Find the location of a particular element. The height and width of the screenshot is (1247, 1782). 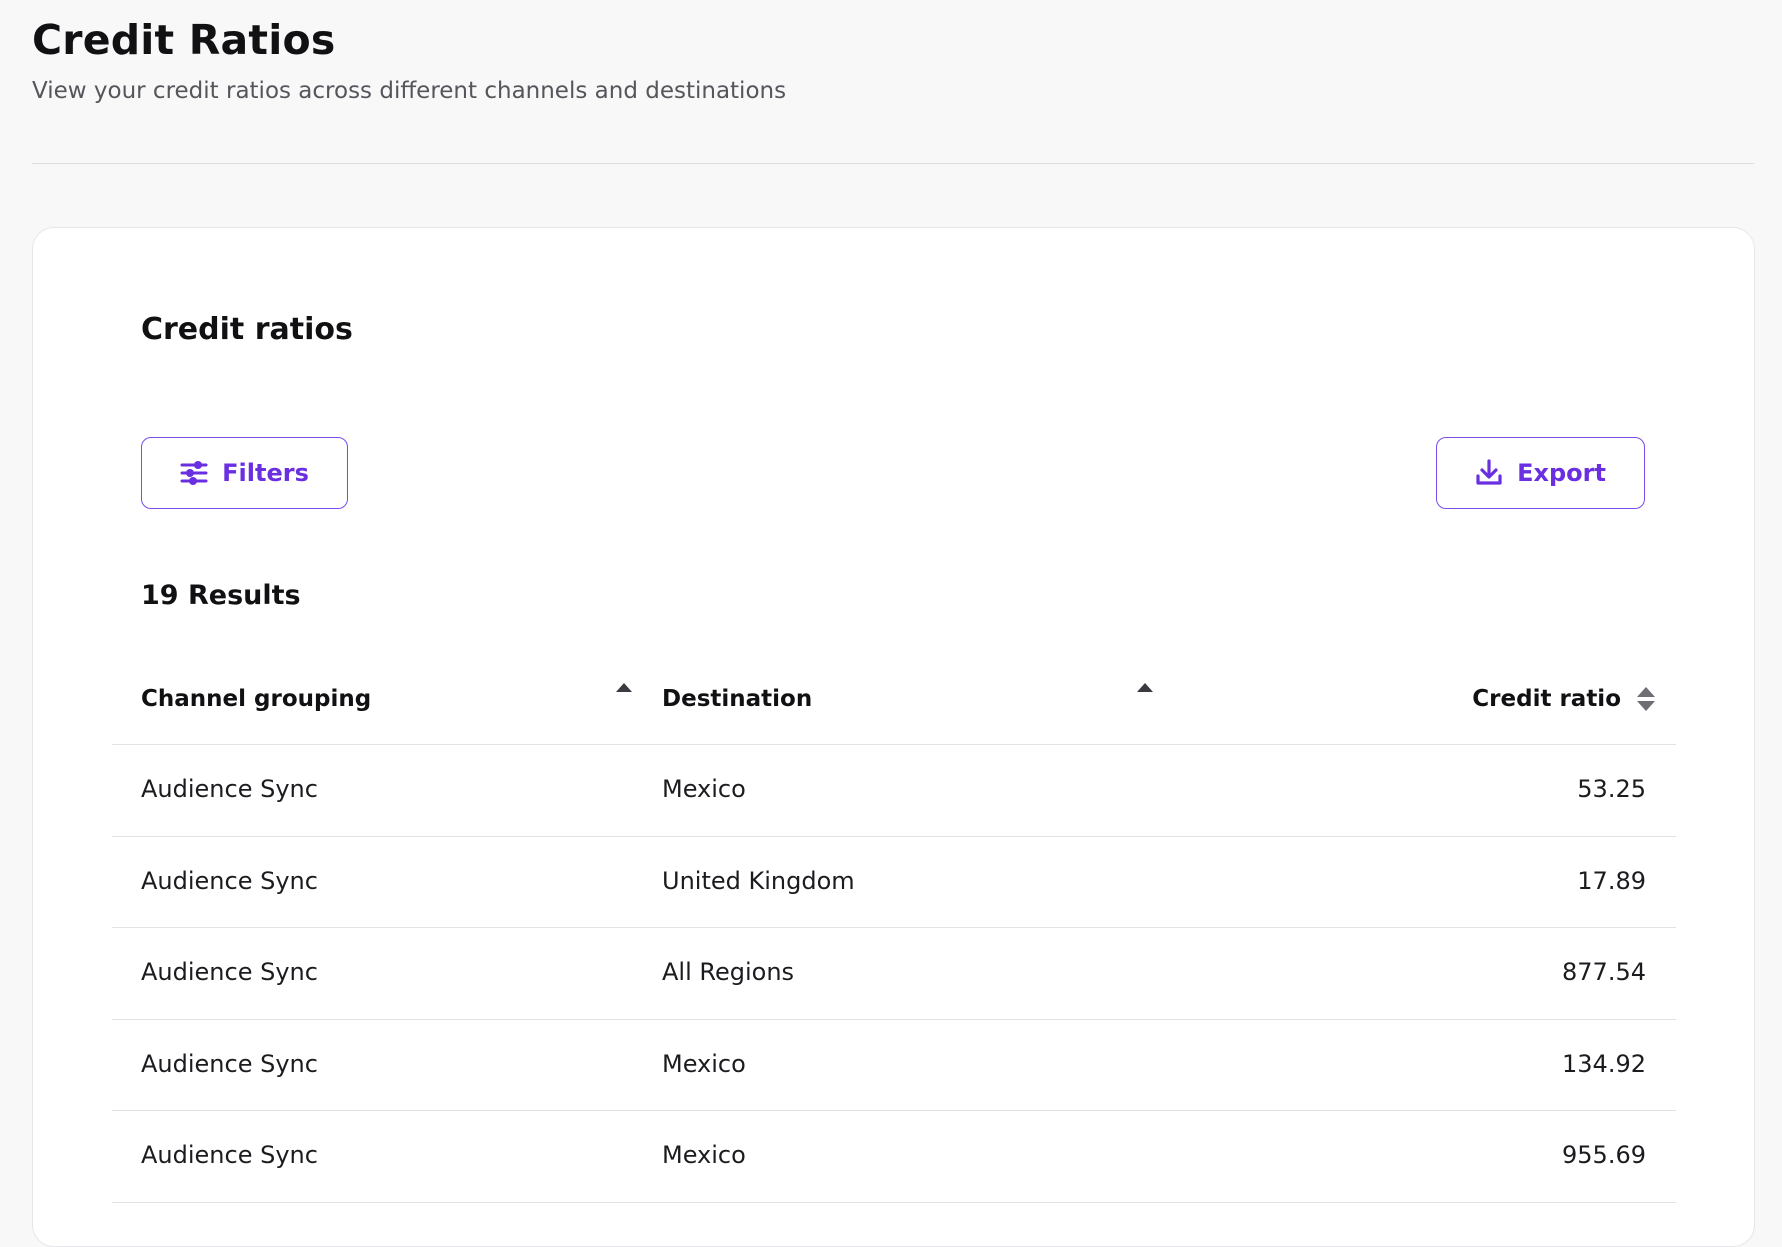

sliders-icon is located at coordinates (194, 473).